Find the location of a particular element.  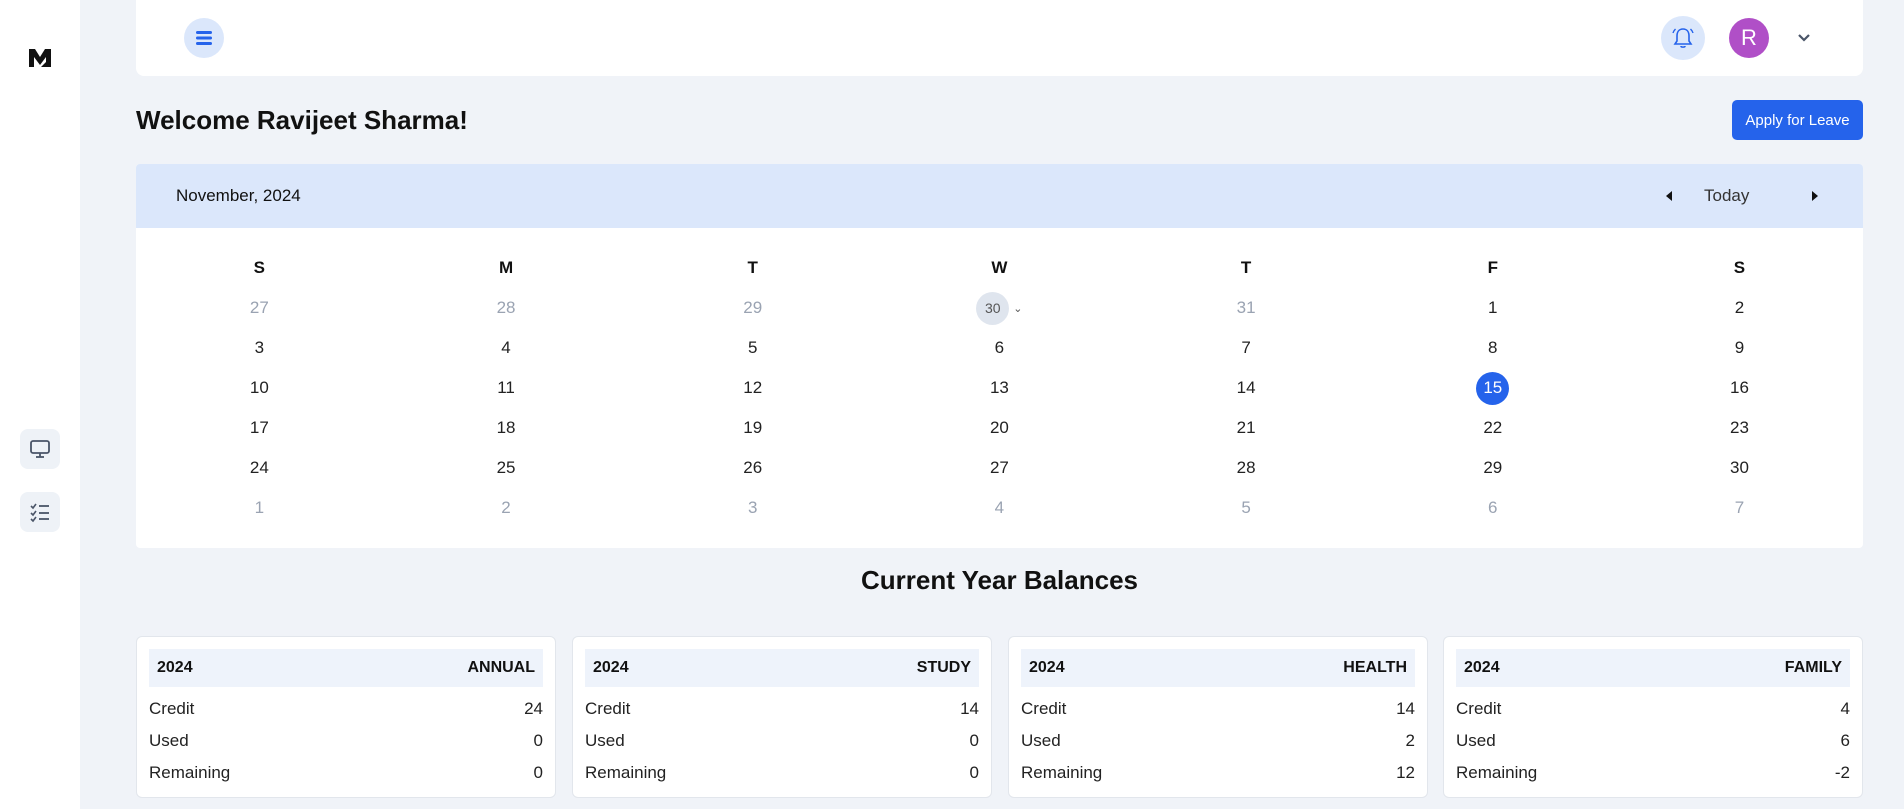

calendar-day: 12 is located at coordinates (752, 388).